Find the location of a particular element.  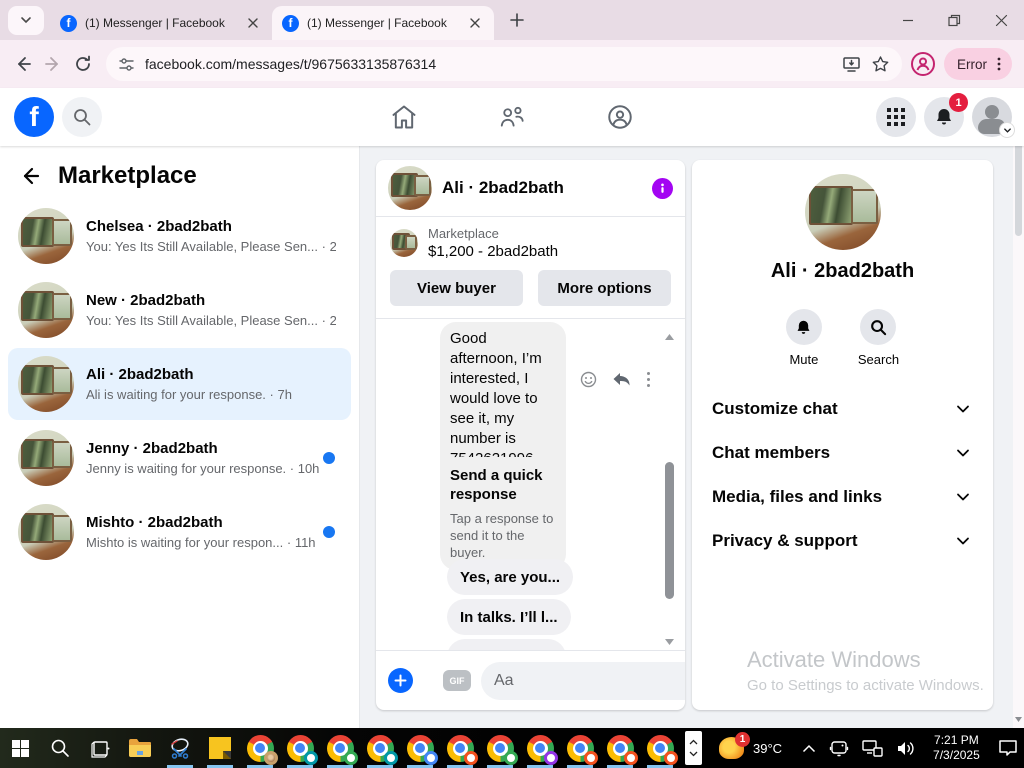

action-center-button is located at coordinates (1007, 748).